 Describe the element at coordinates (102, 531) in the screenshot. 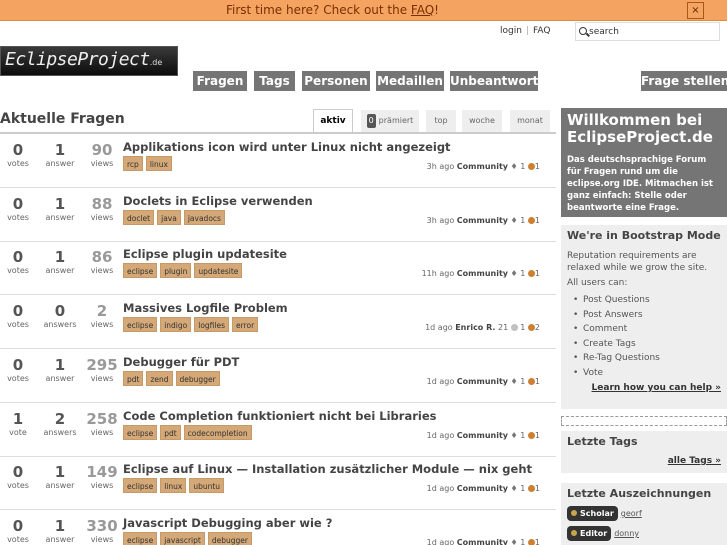

I see `views: 330 views` at that location.